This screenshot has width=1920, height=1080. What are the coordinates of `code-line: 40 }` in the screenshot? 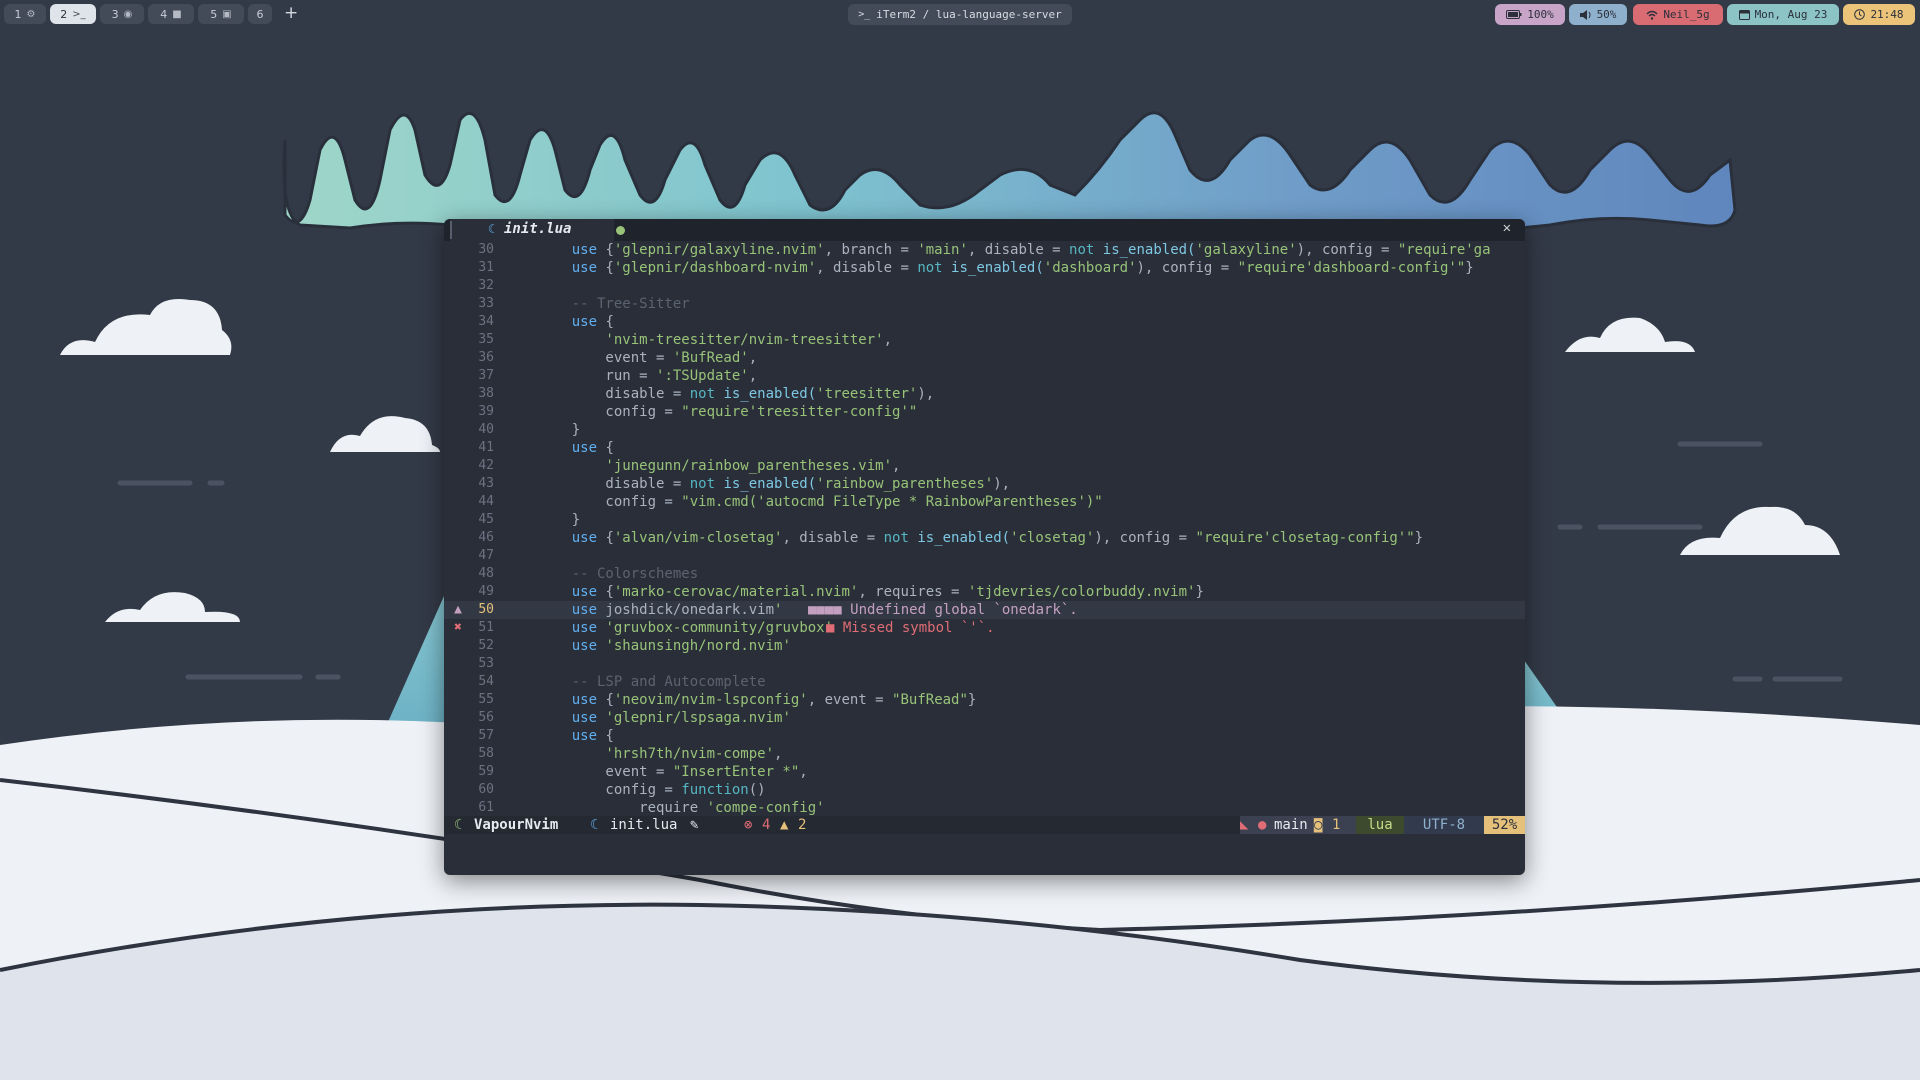 It's located at (984, 430).